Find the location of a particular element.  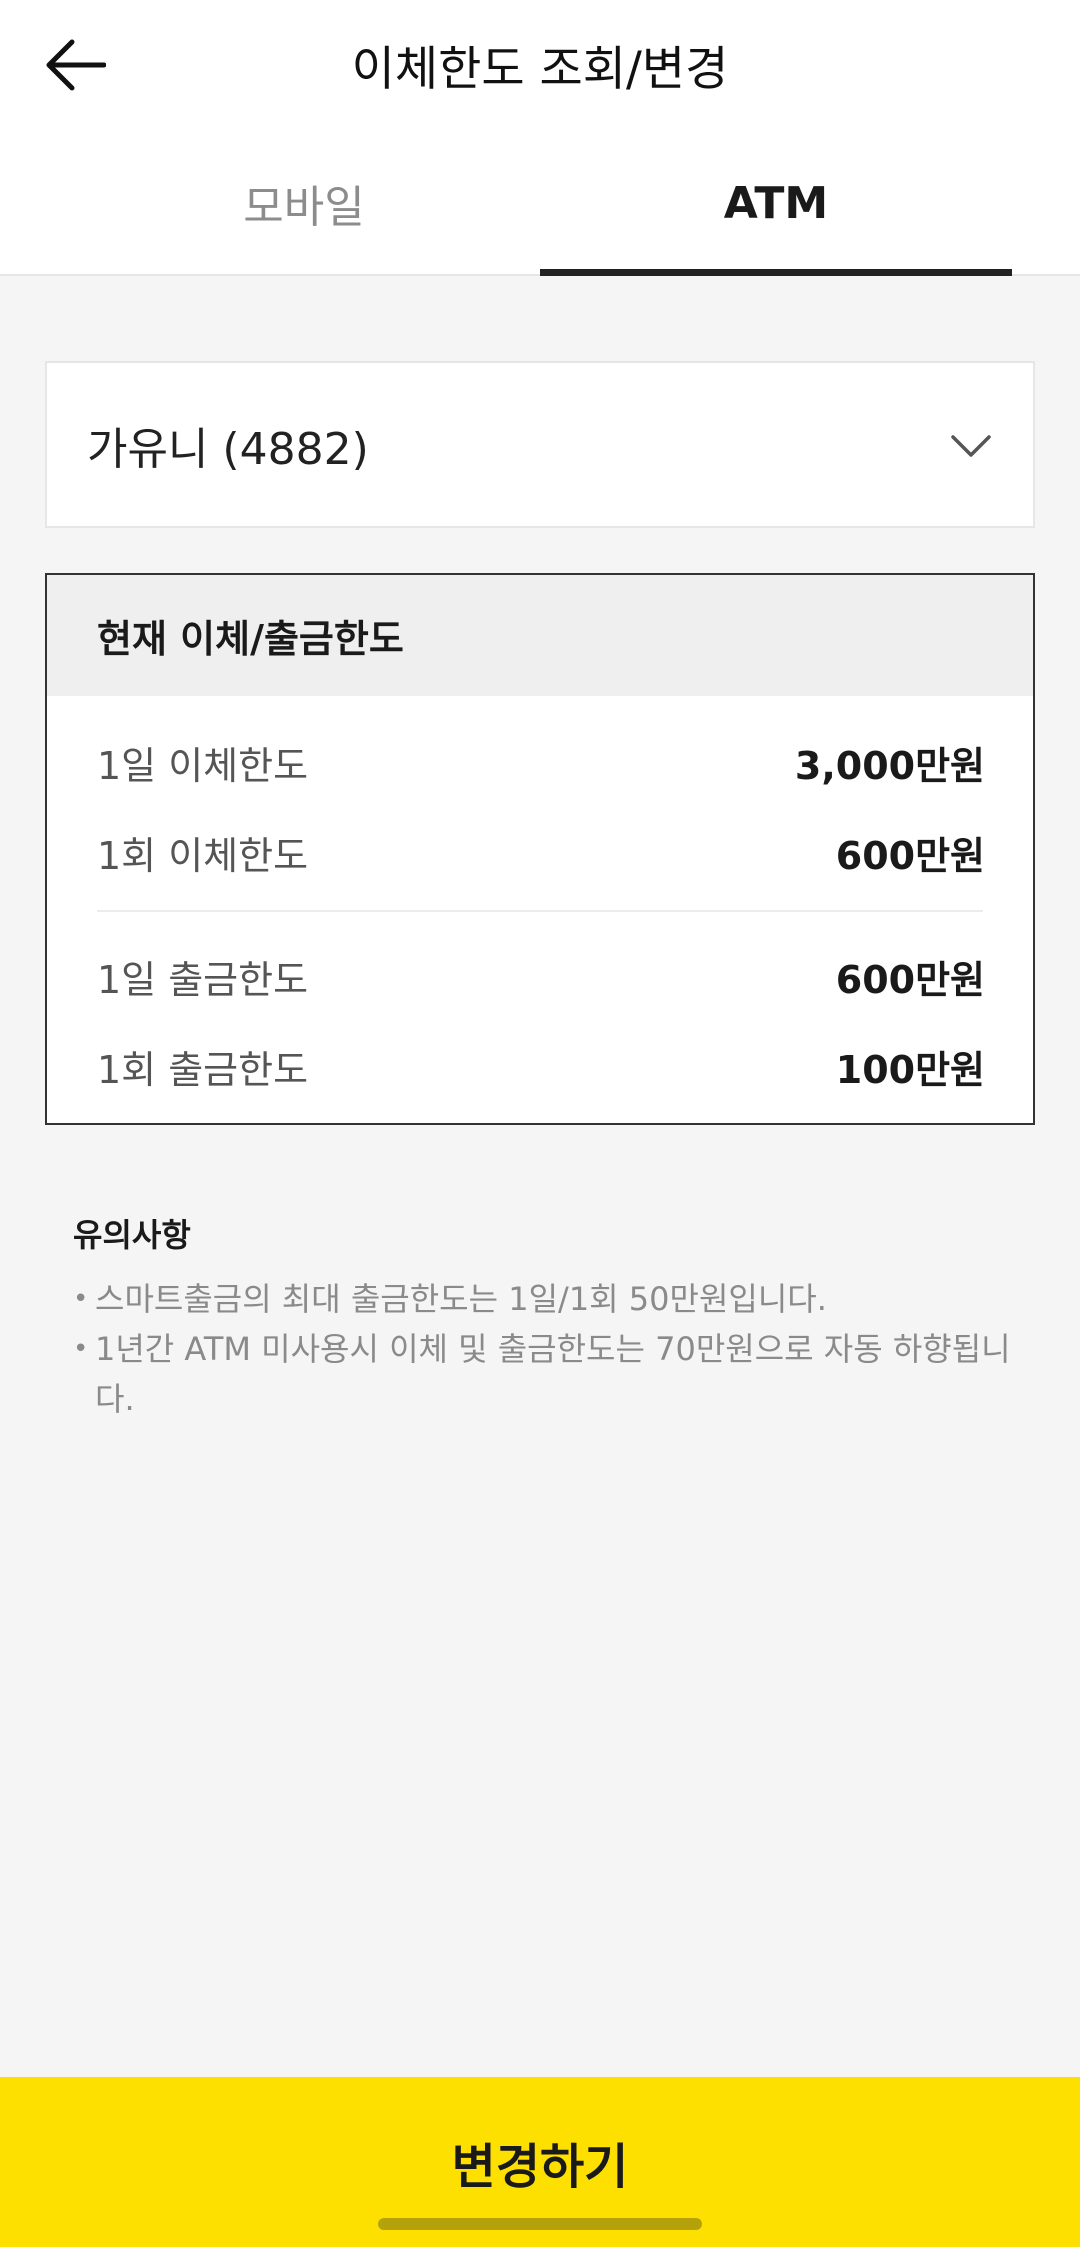

row-value: 3,000만원 is located at coordinates (889, 765).